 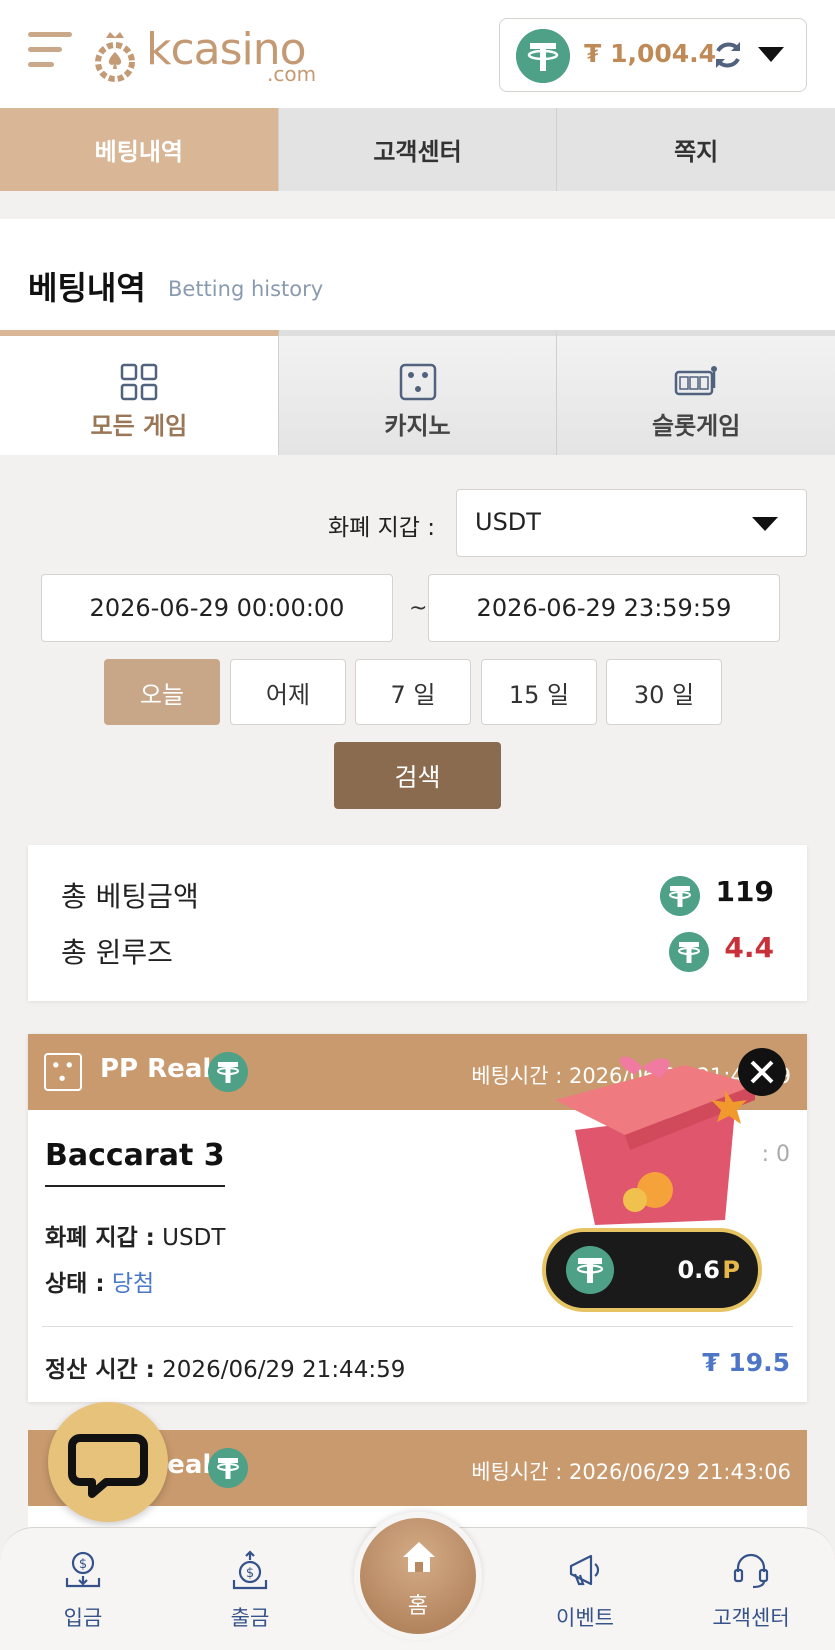 What do you see at coordinates (115, 57) in the screenshot?
I see `logo-icon` at bounding box center [115, 57].